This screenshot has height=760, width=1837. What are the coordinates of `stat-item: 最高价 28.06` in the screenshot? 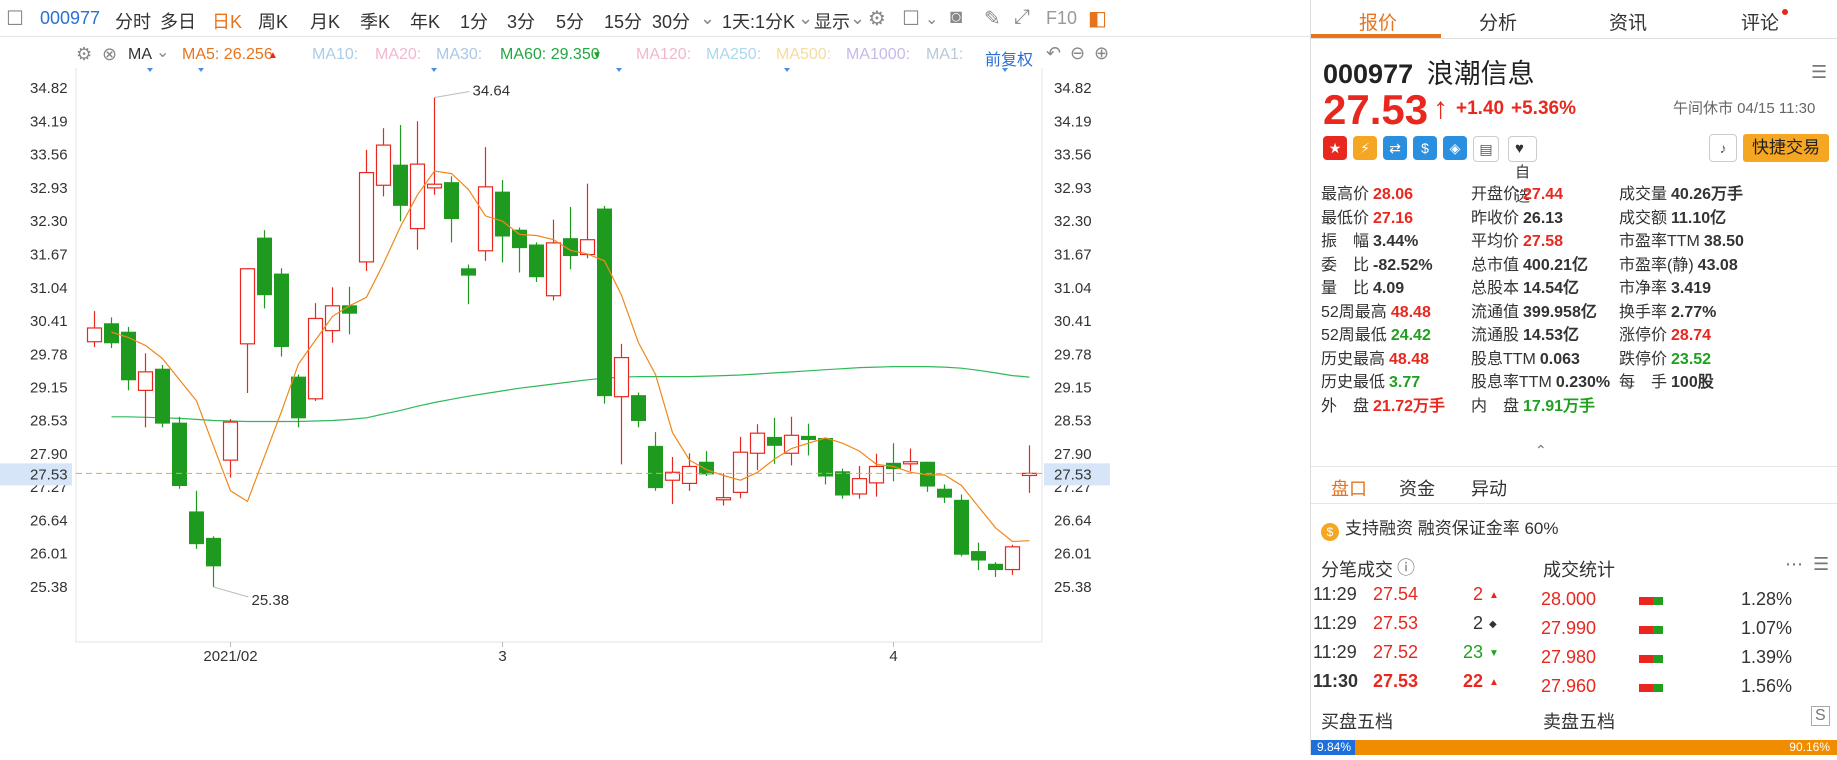 It's located at (1367, 192).